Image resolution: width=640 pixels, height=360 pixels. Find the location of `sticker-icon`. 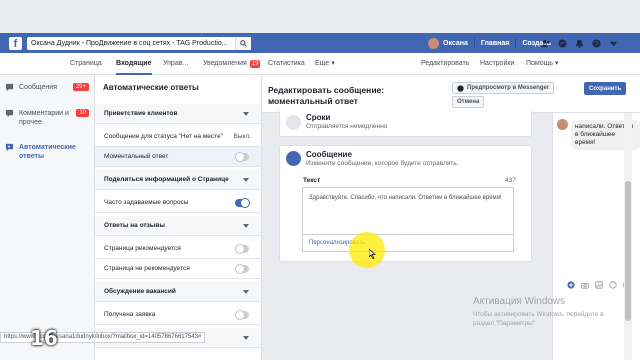

sticker-icon is located at coordinates (613, 285).